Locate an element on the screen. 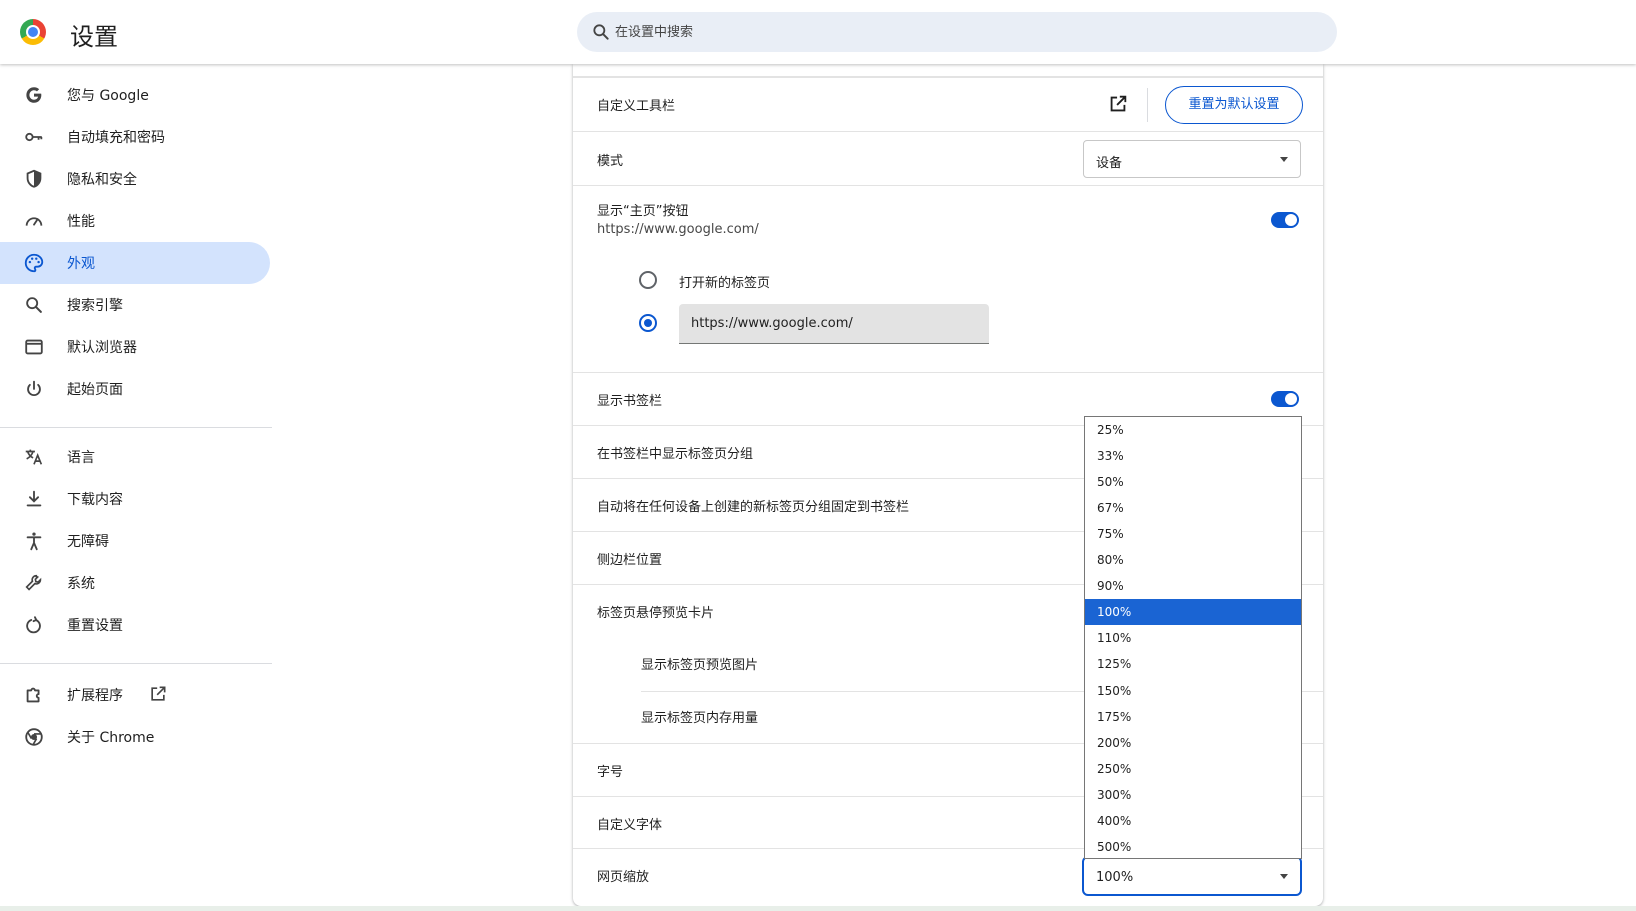  custom-url-field: https://www.google.com/ is located at coordinates (834, 324).